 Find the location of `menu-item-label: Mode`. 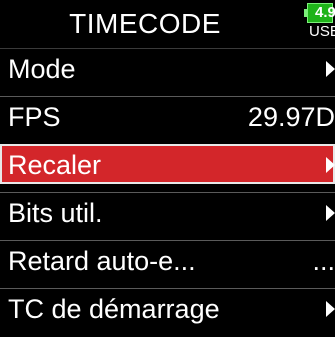

menu-item-label: Mode is located at coordinates (42, 69).